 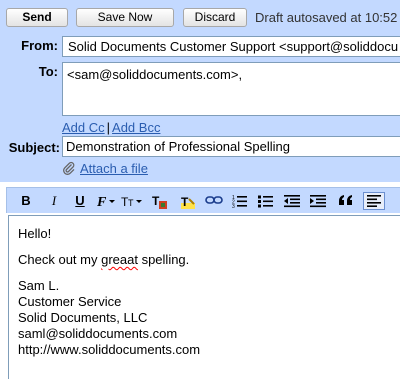 What do you see at coordinates (163, 259) in the screenshot?
I see `body-text-after: spelling.` at bounding box center [163, 259].